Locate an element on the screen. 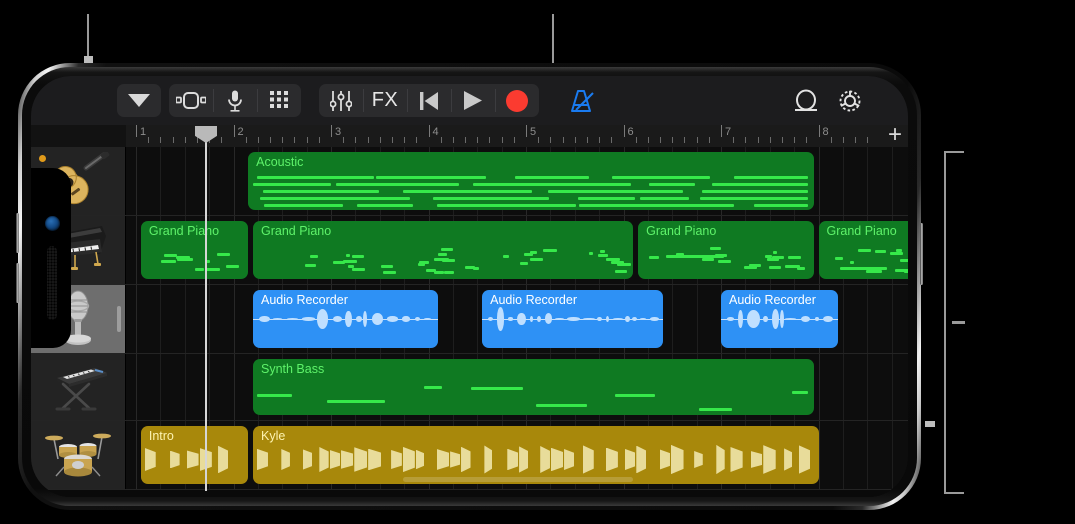 Image resolution: width=1075 pixels, height=524 pixels. acoustic-guitar-track: Acoustic is located at coordinates (469, 181).